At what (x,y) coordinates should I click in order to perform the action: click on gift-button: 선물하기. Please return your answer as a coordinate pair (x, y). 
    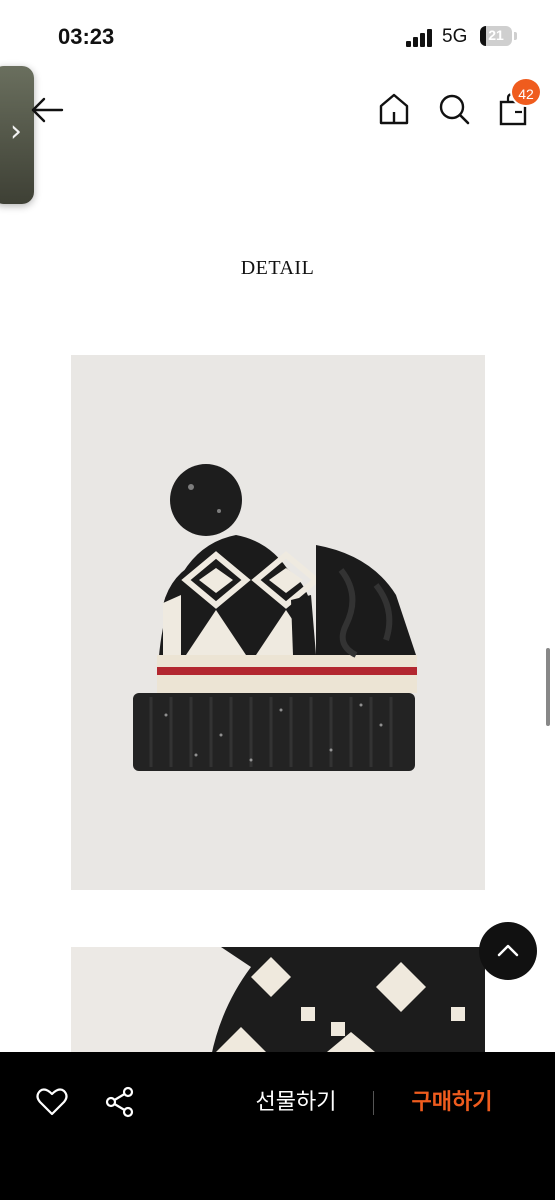
    Looking at the image, I should click on (296, 1103).